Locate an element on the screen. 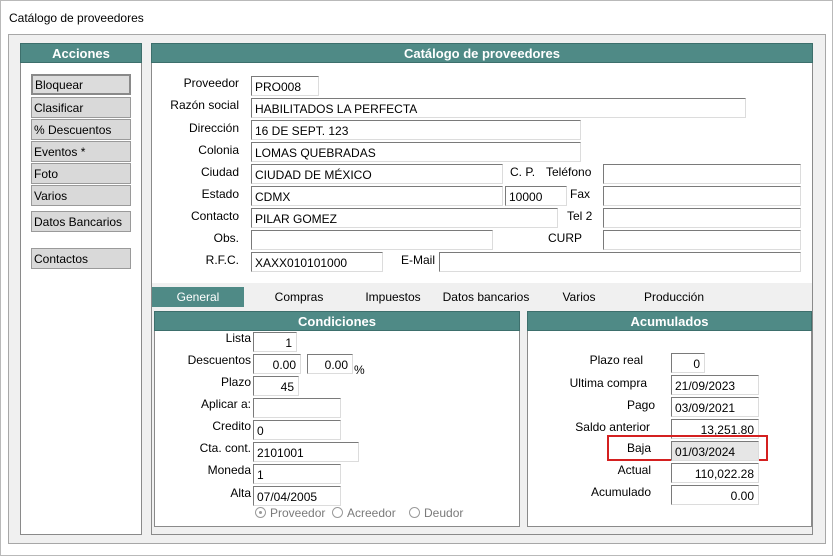 The height and width of the screenshot is (556, 833). bloquear-button: Bloquear is located at coordinates (81, 84).